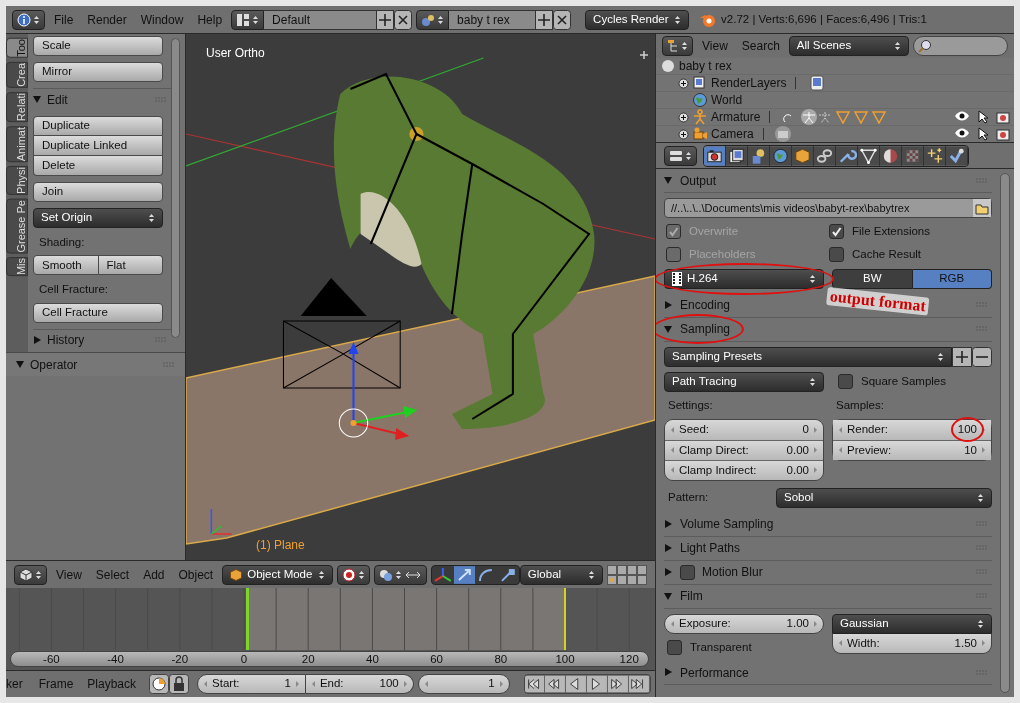 This screenshot has width=1020, height=703. Describe the element at coordinates (17, 143) in the screenshot. I see `tab: Animat` at that location.